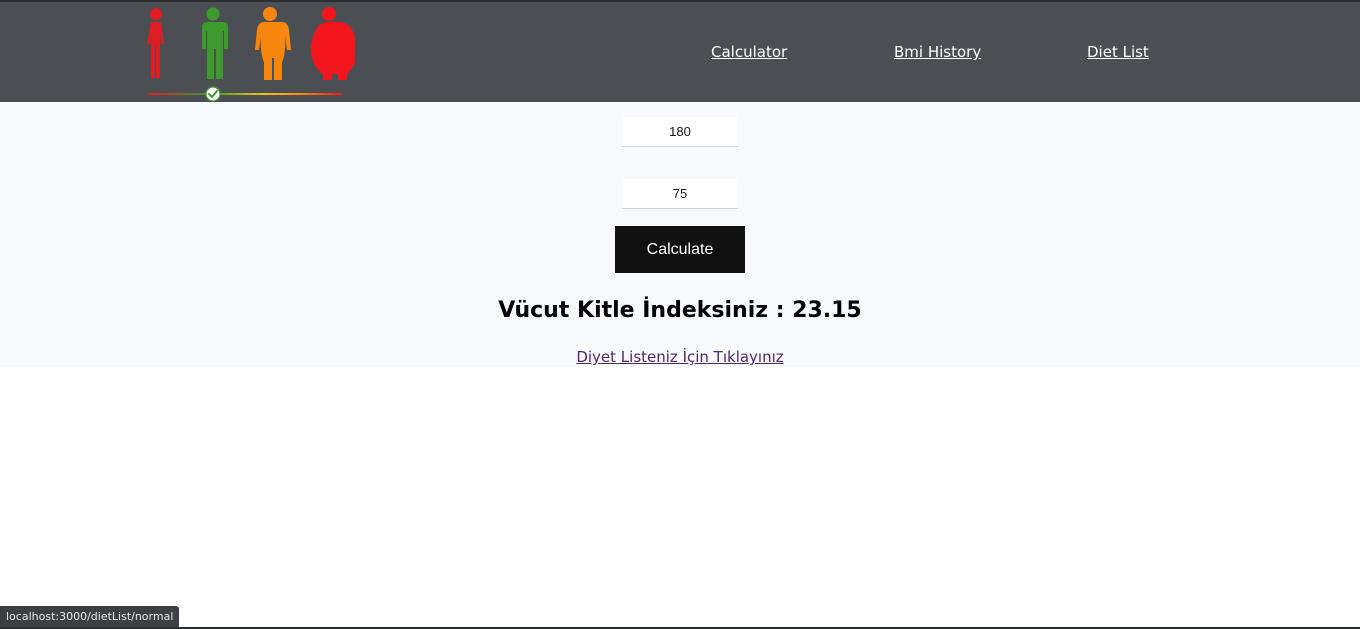 Image resolution: width=1360 pixels, height=629 pixels. I want to click on underweight-figure-icon, so click(155, 43).